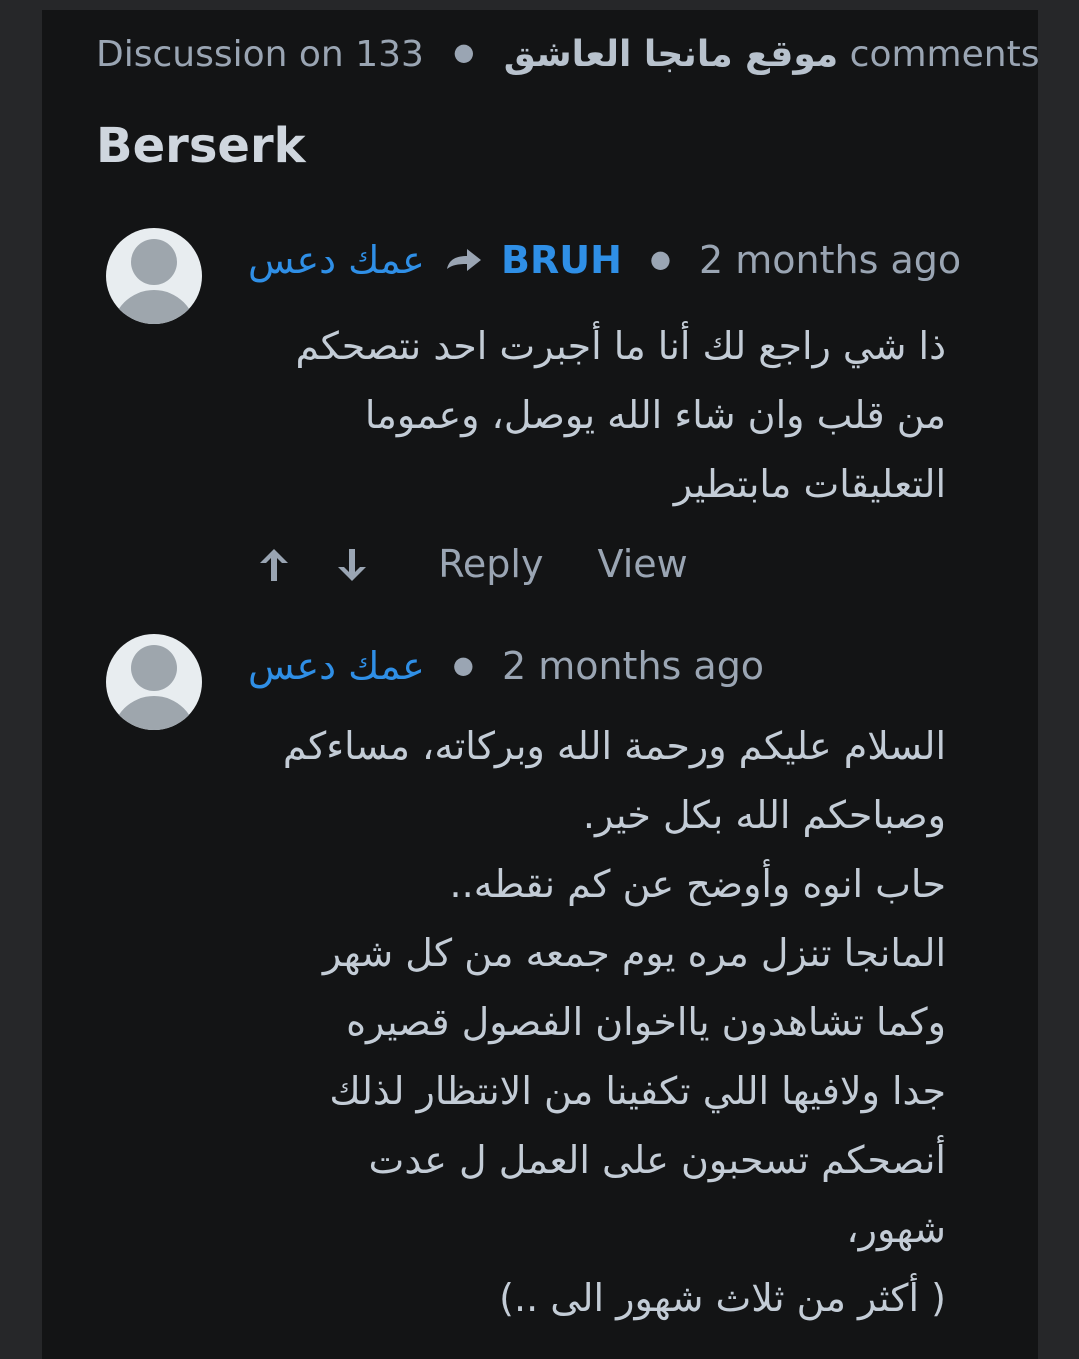  Describe the element at coordinates (490, 564) in the screenshot. I see `reply-button: Reply` at that location.